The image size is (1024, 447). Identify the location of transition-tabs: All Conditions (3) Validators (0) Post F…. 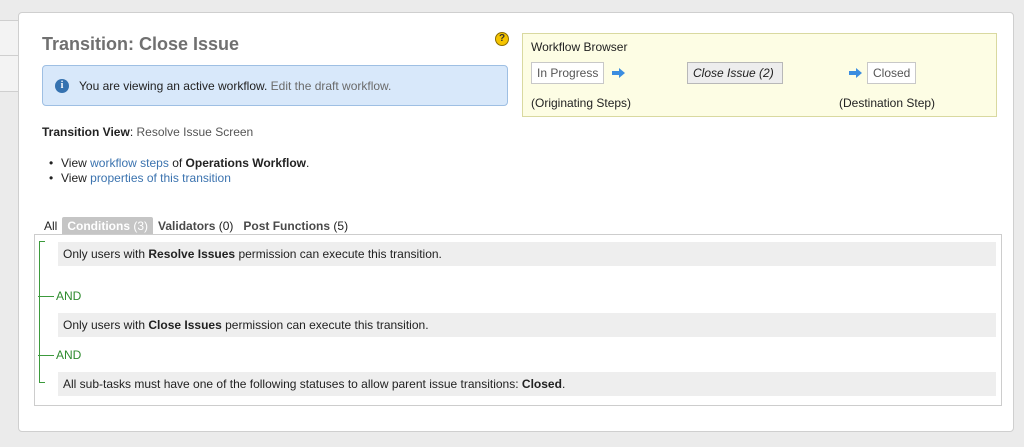
(196, 226).